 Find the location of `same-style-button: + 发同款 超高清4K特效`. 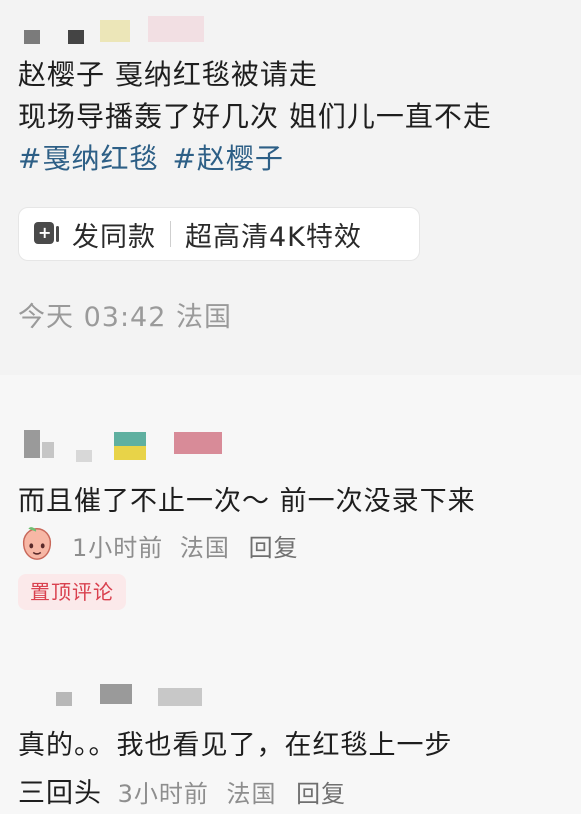

same-style-button: + 发同款 超高清4K特效 is located at coordinates (219, 234).